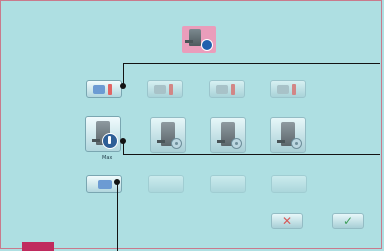  What do you see at coordinates (107, 158) in the screenshot?
I see `machine-tile-caption: Max` at bounding box center [107, 158].